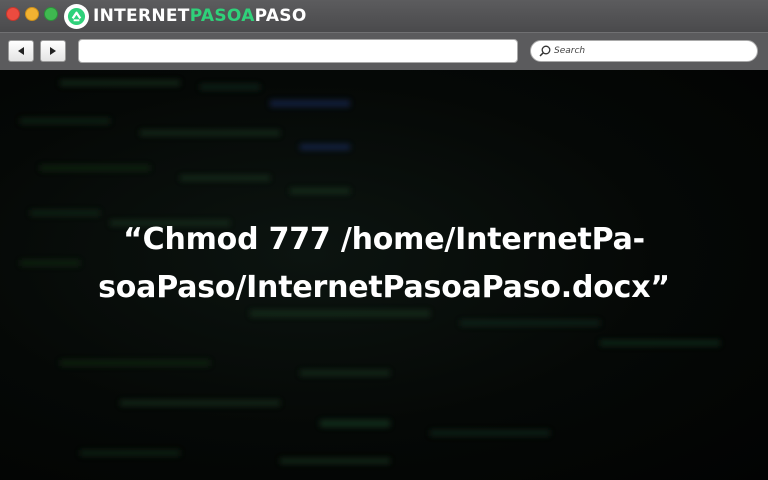 The width and height of the screenshot is (768, 480). I want to click on title-bar: INTERNETPASOAPASO, so click(384, 16).